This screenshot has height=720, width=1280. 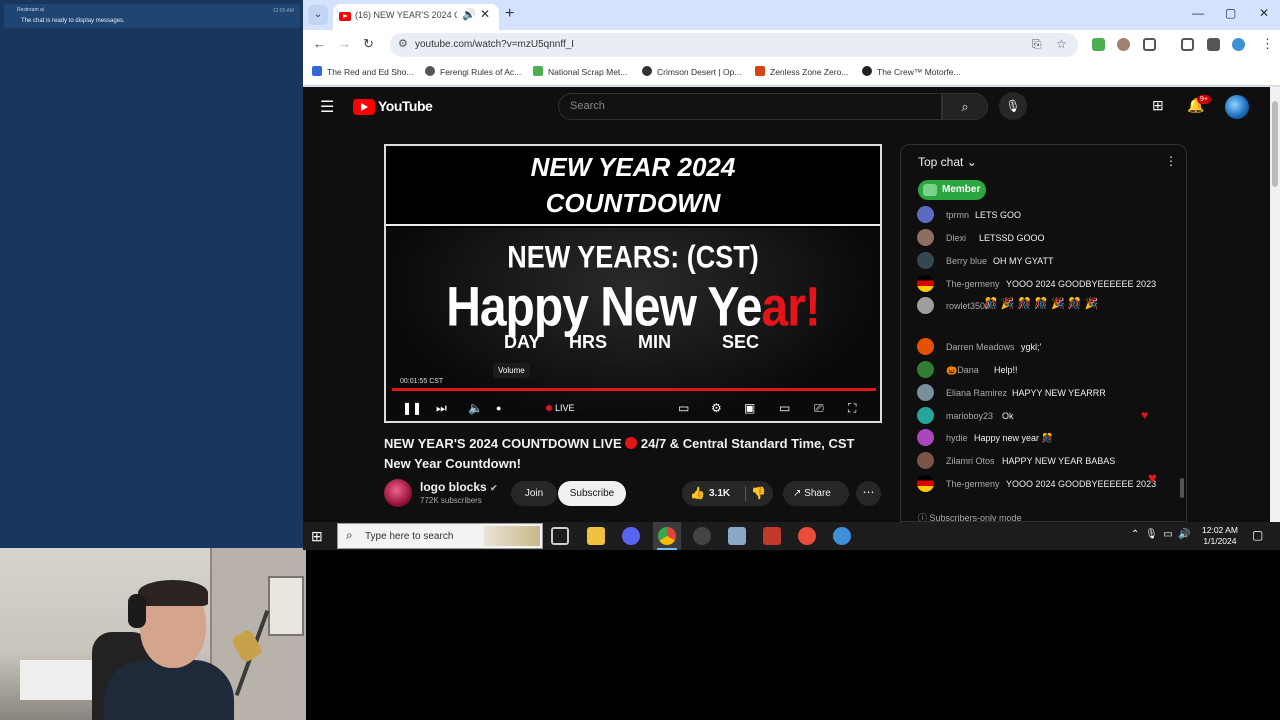 What do you see at coordinates (633, 203) in the screenshot?
I see `video-banner-line2: COUNTDOWN` at bounding box center [633, 203].